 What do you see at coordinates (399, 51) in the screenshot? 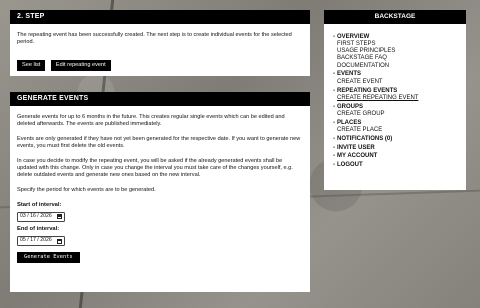
I see `menu-item-usage-principles: USAGE PRINCIPLES` at bounding box center [399, 51].